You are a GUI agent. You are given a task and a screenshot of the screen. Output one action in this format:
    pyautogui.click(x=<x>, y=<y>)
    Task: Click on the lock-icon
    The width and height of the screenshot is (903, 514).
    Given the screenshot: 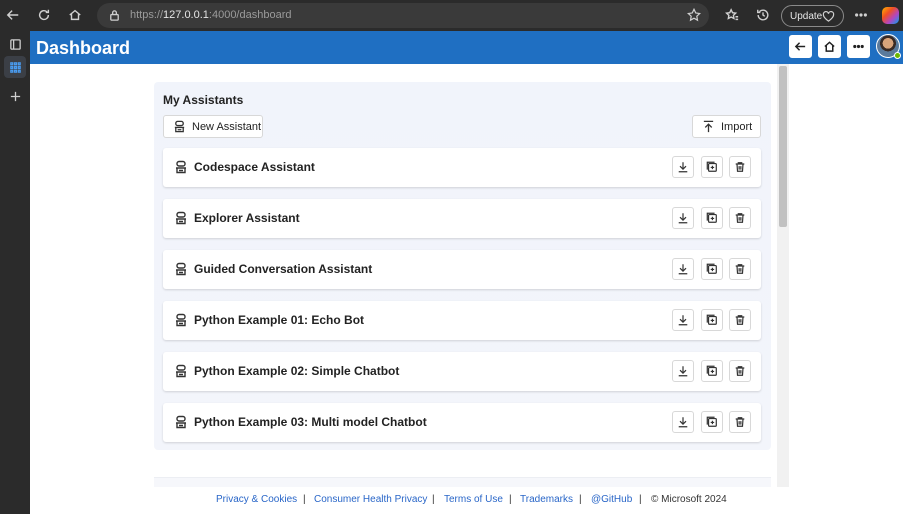 What is the action you would take?
    pyautogui.click(x=114, y=15)
    